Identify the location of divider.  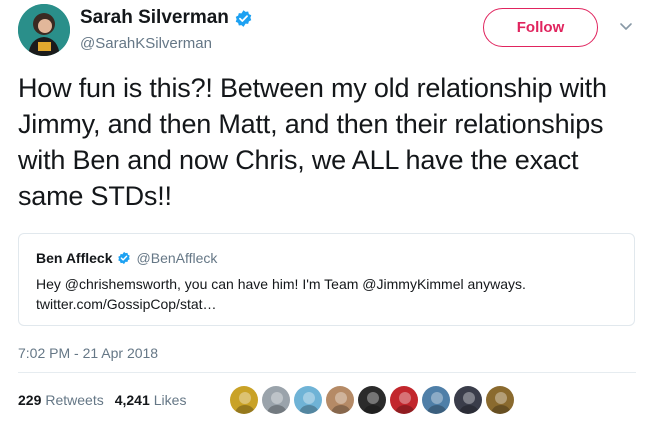
(327, 372).